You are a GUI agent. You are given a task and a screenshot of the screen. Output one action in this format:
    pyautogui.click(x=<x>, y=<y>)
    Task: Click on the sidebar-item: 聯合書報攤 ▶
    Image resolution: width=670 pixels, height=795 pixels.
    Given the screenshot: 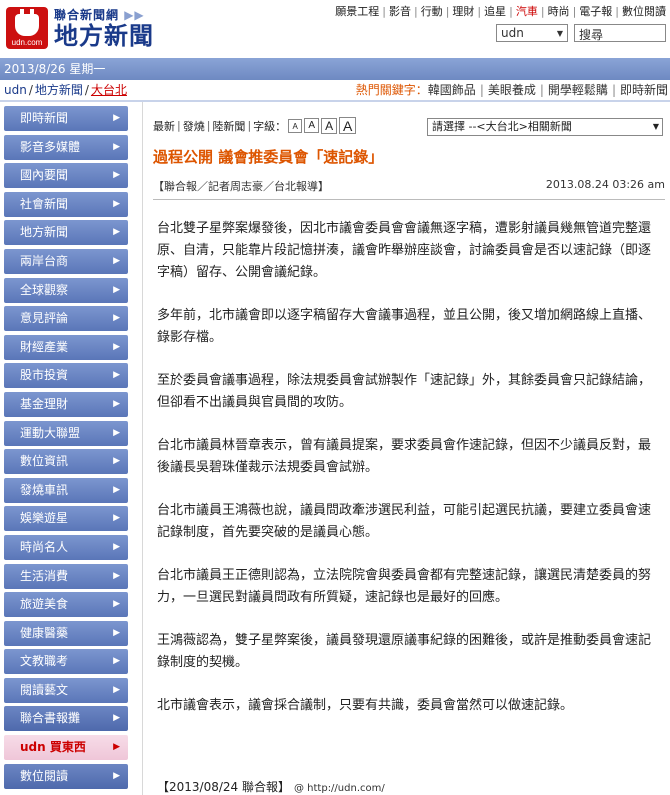 What is the action you would take?
    pyautogui.click(x=66, y=719)
    